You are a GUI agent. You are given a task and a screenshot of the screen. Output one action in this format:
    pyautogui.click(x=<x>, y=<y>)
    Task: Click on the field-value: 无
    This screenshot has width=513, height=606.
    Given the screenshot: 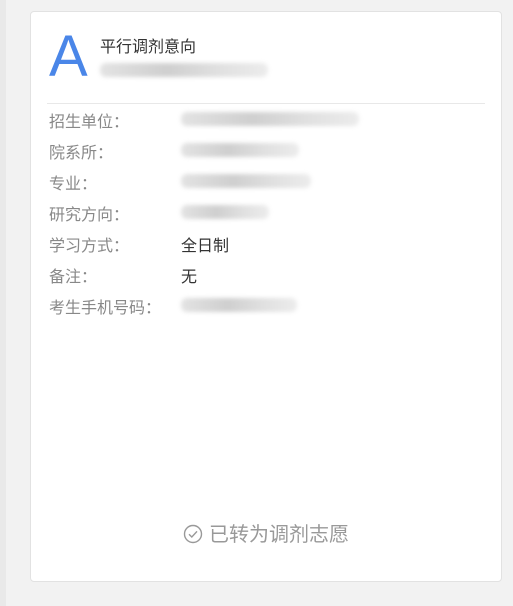 What is the action you would take?
    pyautogui.click(x=189, y=276)
    